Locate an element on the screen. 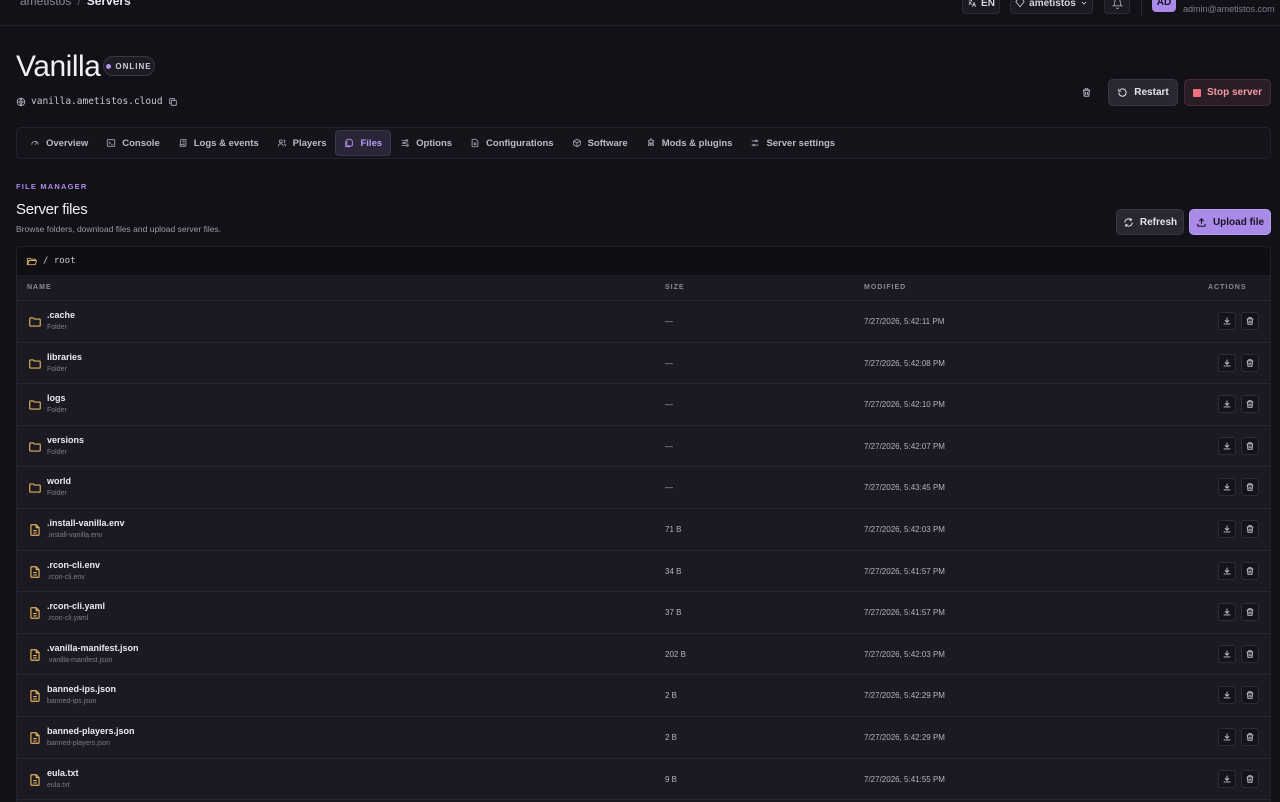 The width and height of the screenshot is (1280, 802). file-name: .install-vanilla.env is located at coordinates (86, 523).